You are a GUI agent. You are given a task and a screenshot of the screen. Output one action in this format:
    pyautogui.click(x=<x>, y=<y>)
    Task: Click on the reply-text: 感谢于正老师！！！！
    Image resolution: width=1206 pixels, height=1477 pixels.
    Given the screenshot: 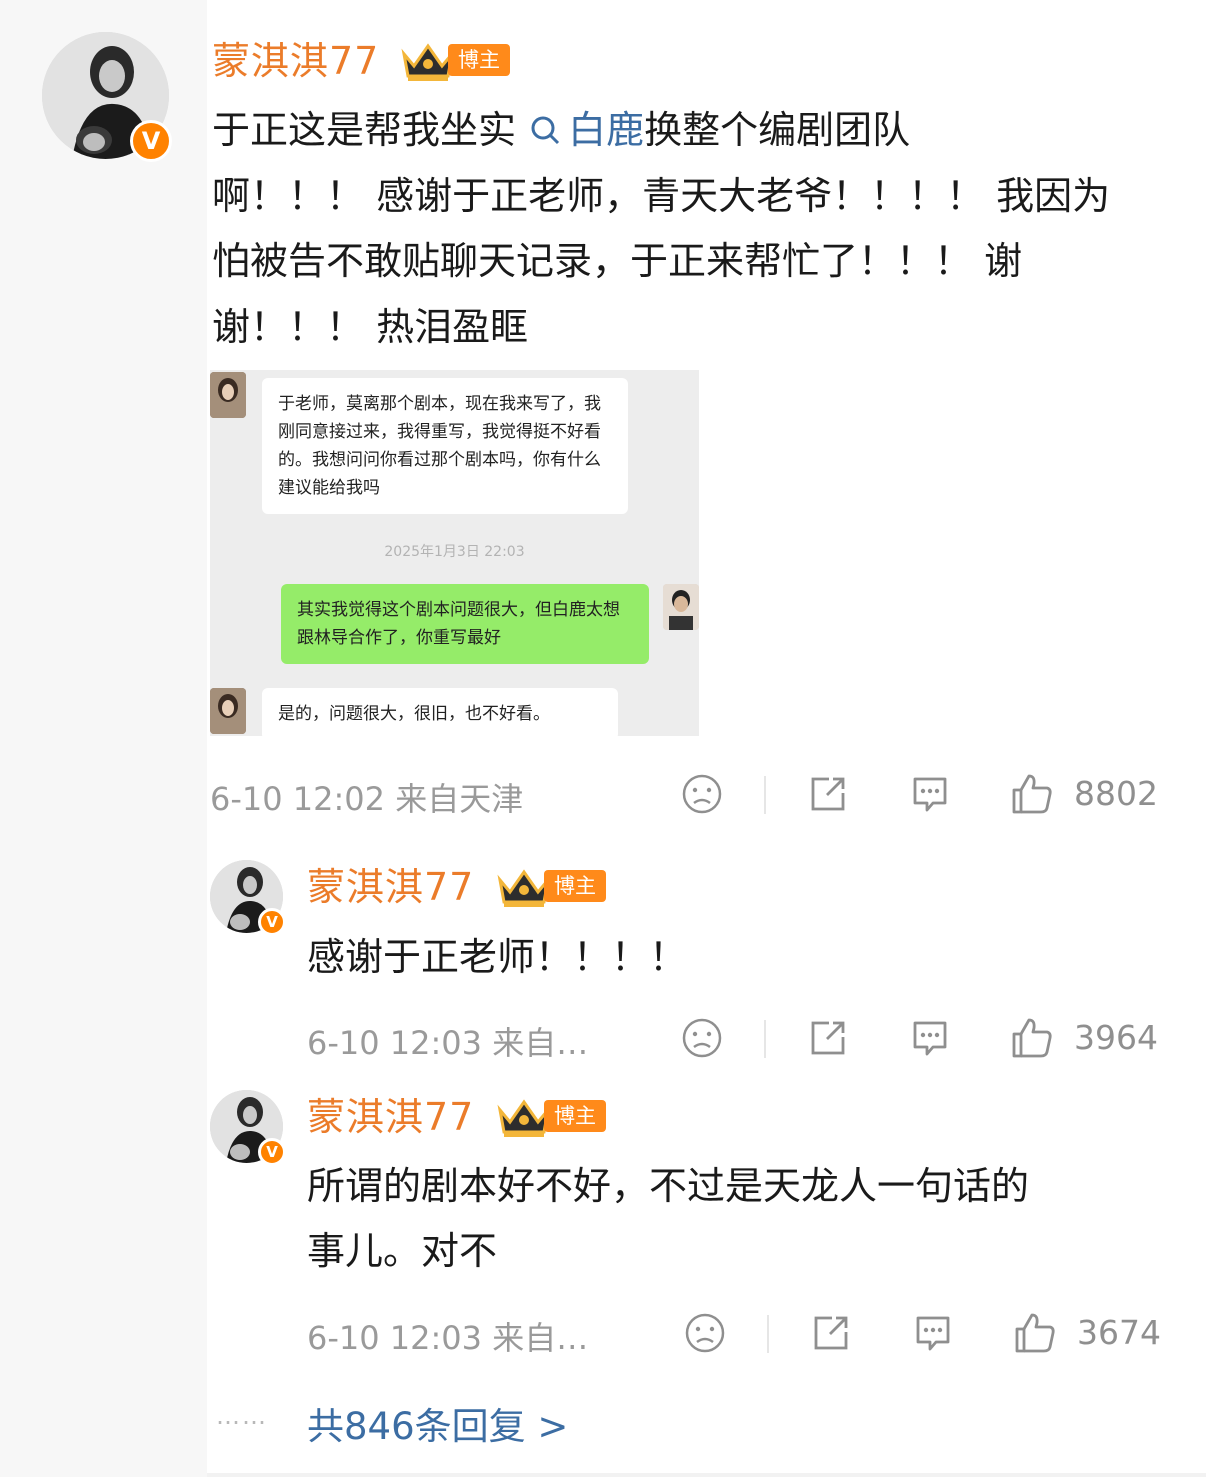 What is the action you would take?
    pyautogui.click(x=497, y=957)
    